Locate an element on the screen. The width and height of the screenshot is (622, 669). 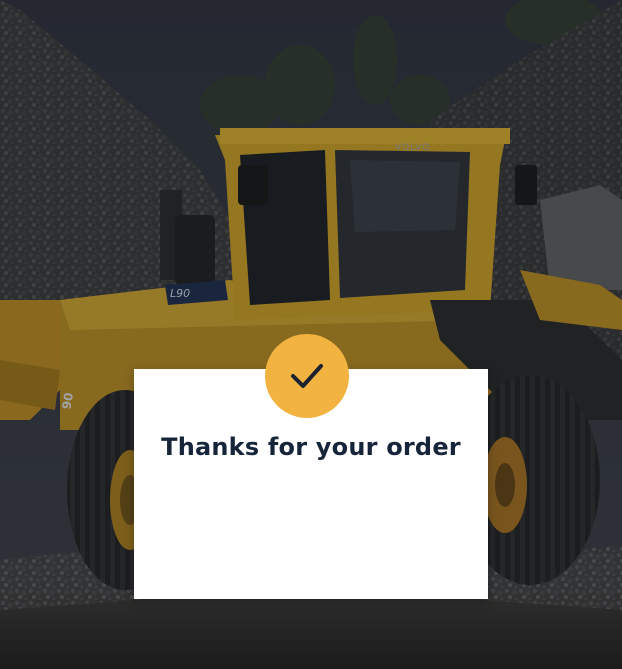
checkmark-icon is located at coordinates (307, 376).